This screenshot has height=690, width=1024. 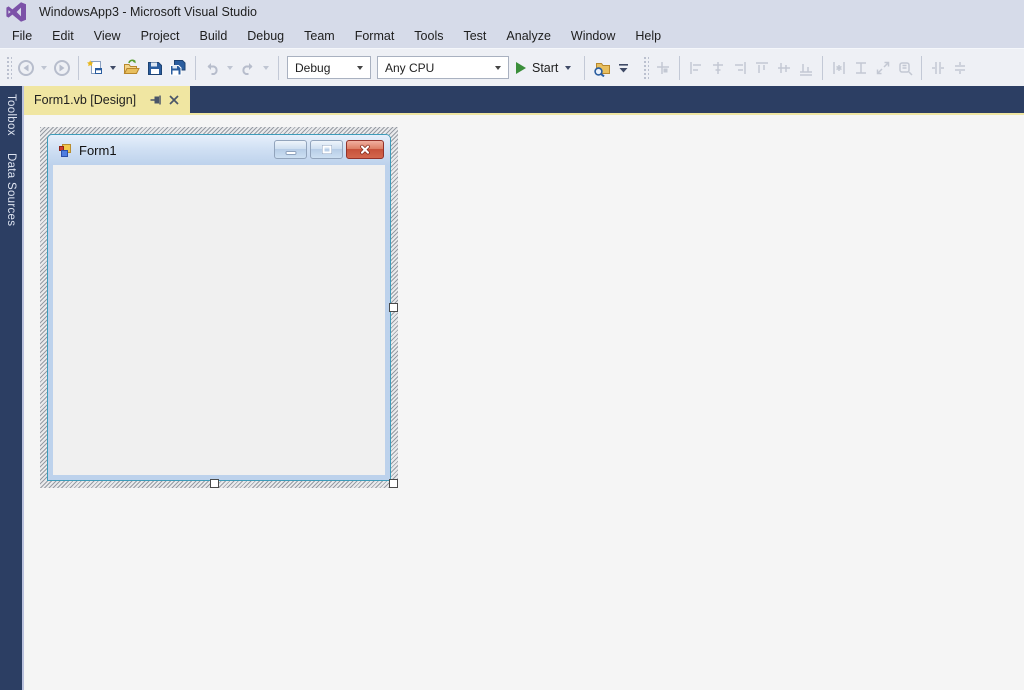 I want to click on minimize-icon, so click(x=290, y=149).